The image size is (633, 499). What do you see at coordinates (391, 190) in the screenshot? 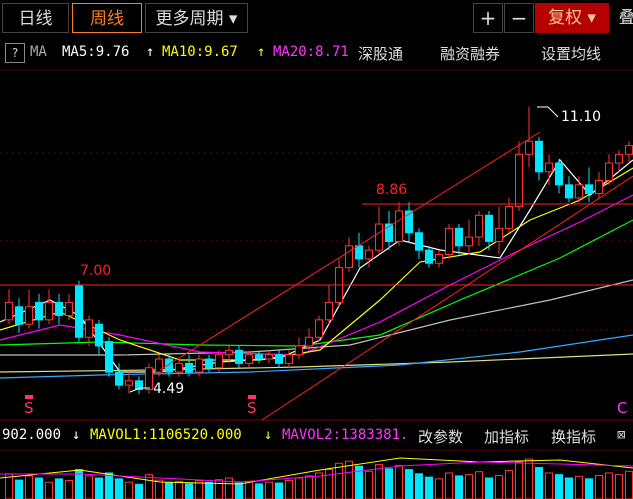
I see `level-label-8-86: 8.86` at bounding box center [391, 190].